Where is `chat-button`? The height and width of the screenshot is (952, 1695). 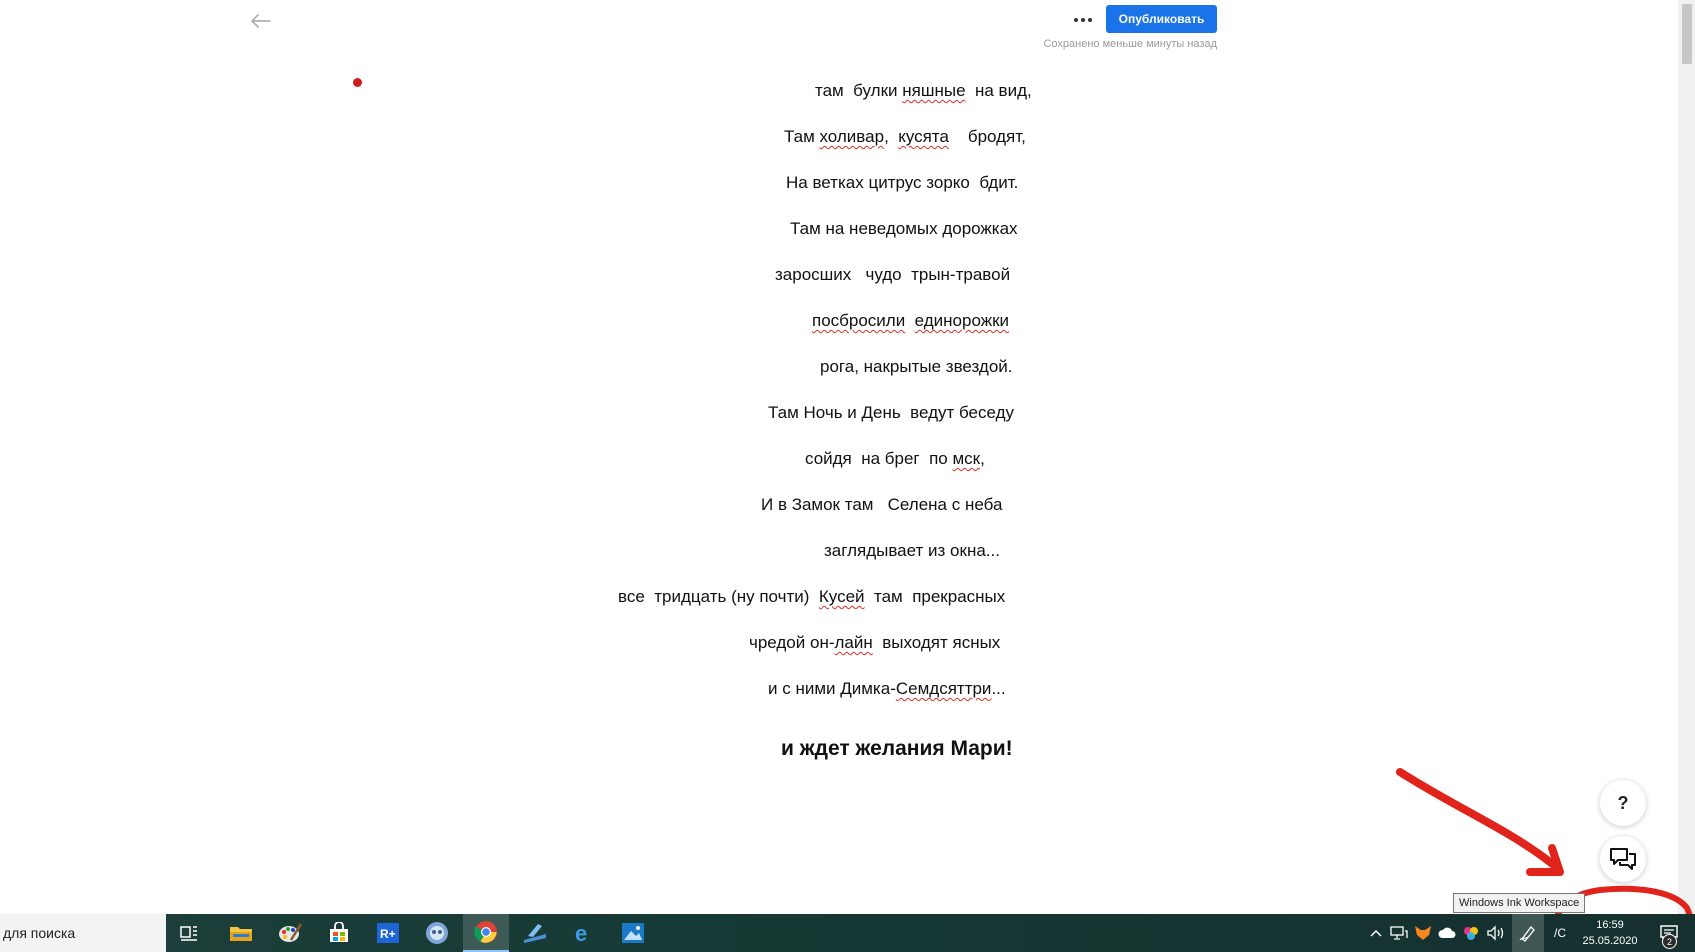 chat-button is located at coordinates (1623, 859).